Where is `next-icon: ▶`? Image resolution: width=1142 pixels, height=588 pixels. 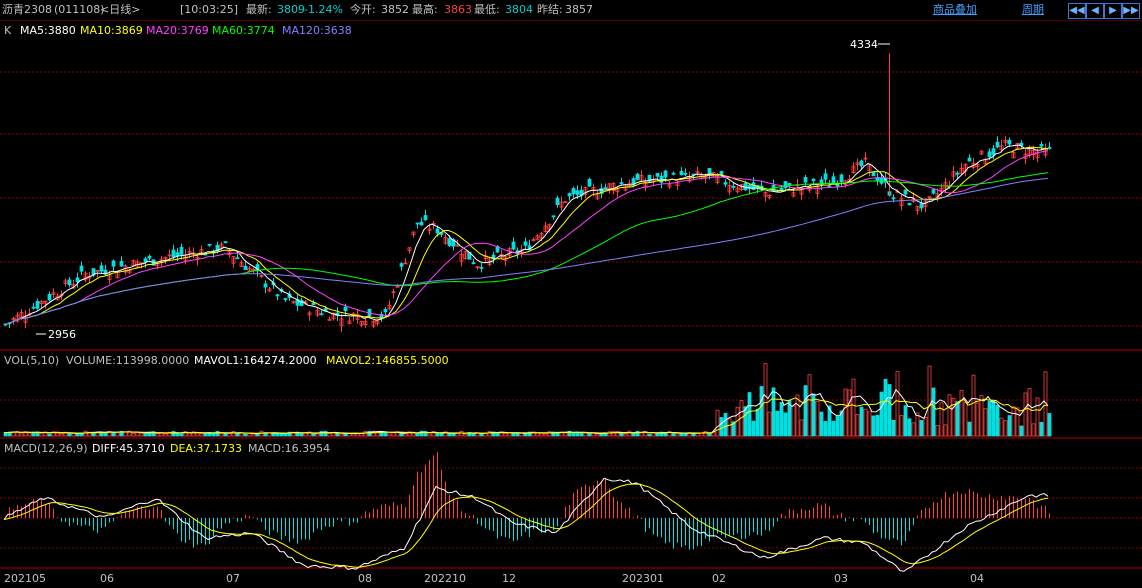 next-icon: ▶ is located at coordinates (1113, 11).